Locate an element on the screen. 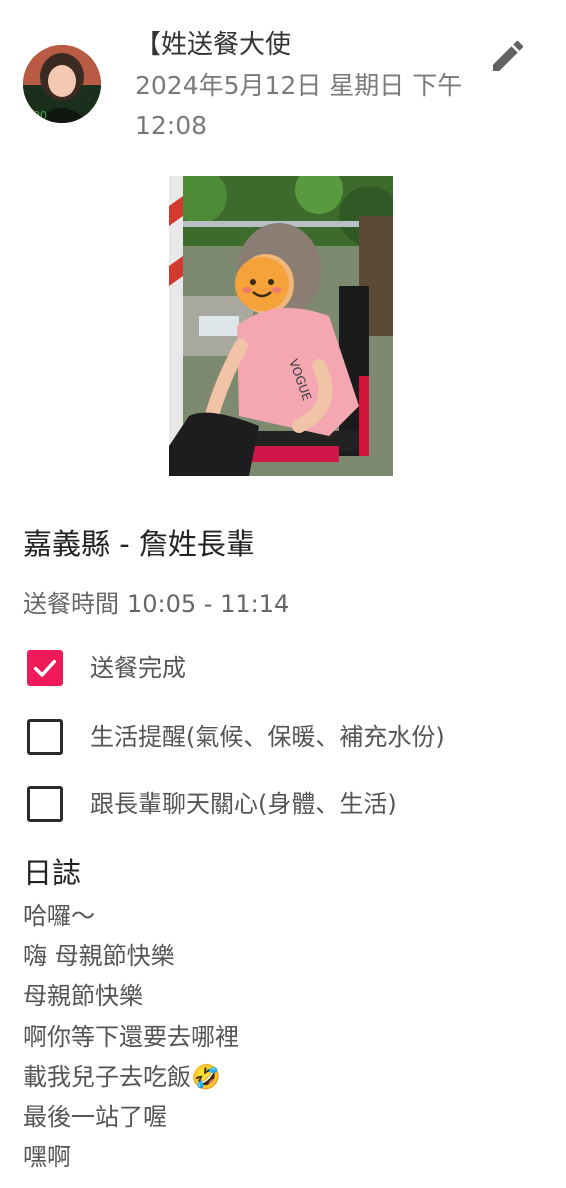  checklist-label: 跟長輩聊天關心(身體、生活) is located at coordinates (243, 804).